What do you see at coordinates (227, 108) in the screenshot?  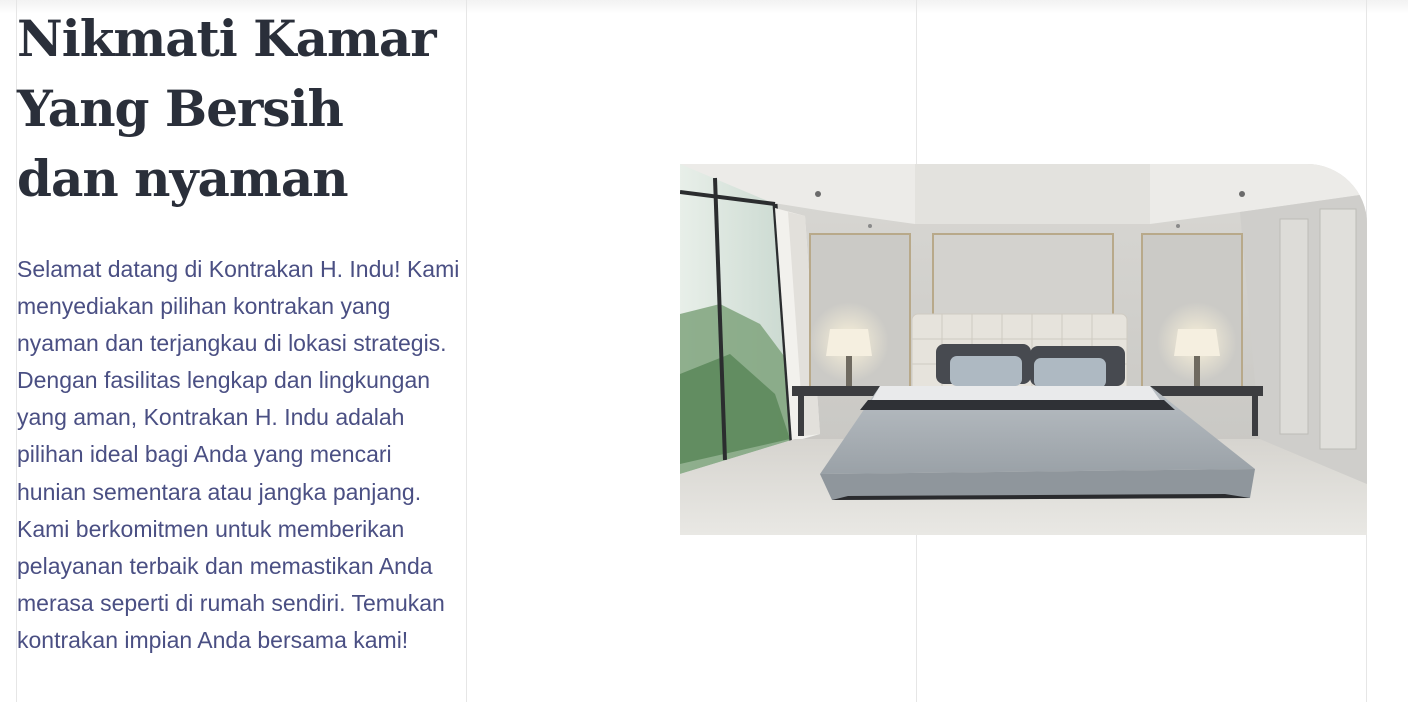 I see `hero-heading: Nikmati Kamar Yang Bersih dan nyaman` at bounding box center [227, 108].